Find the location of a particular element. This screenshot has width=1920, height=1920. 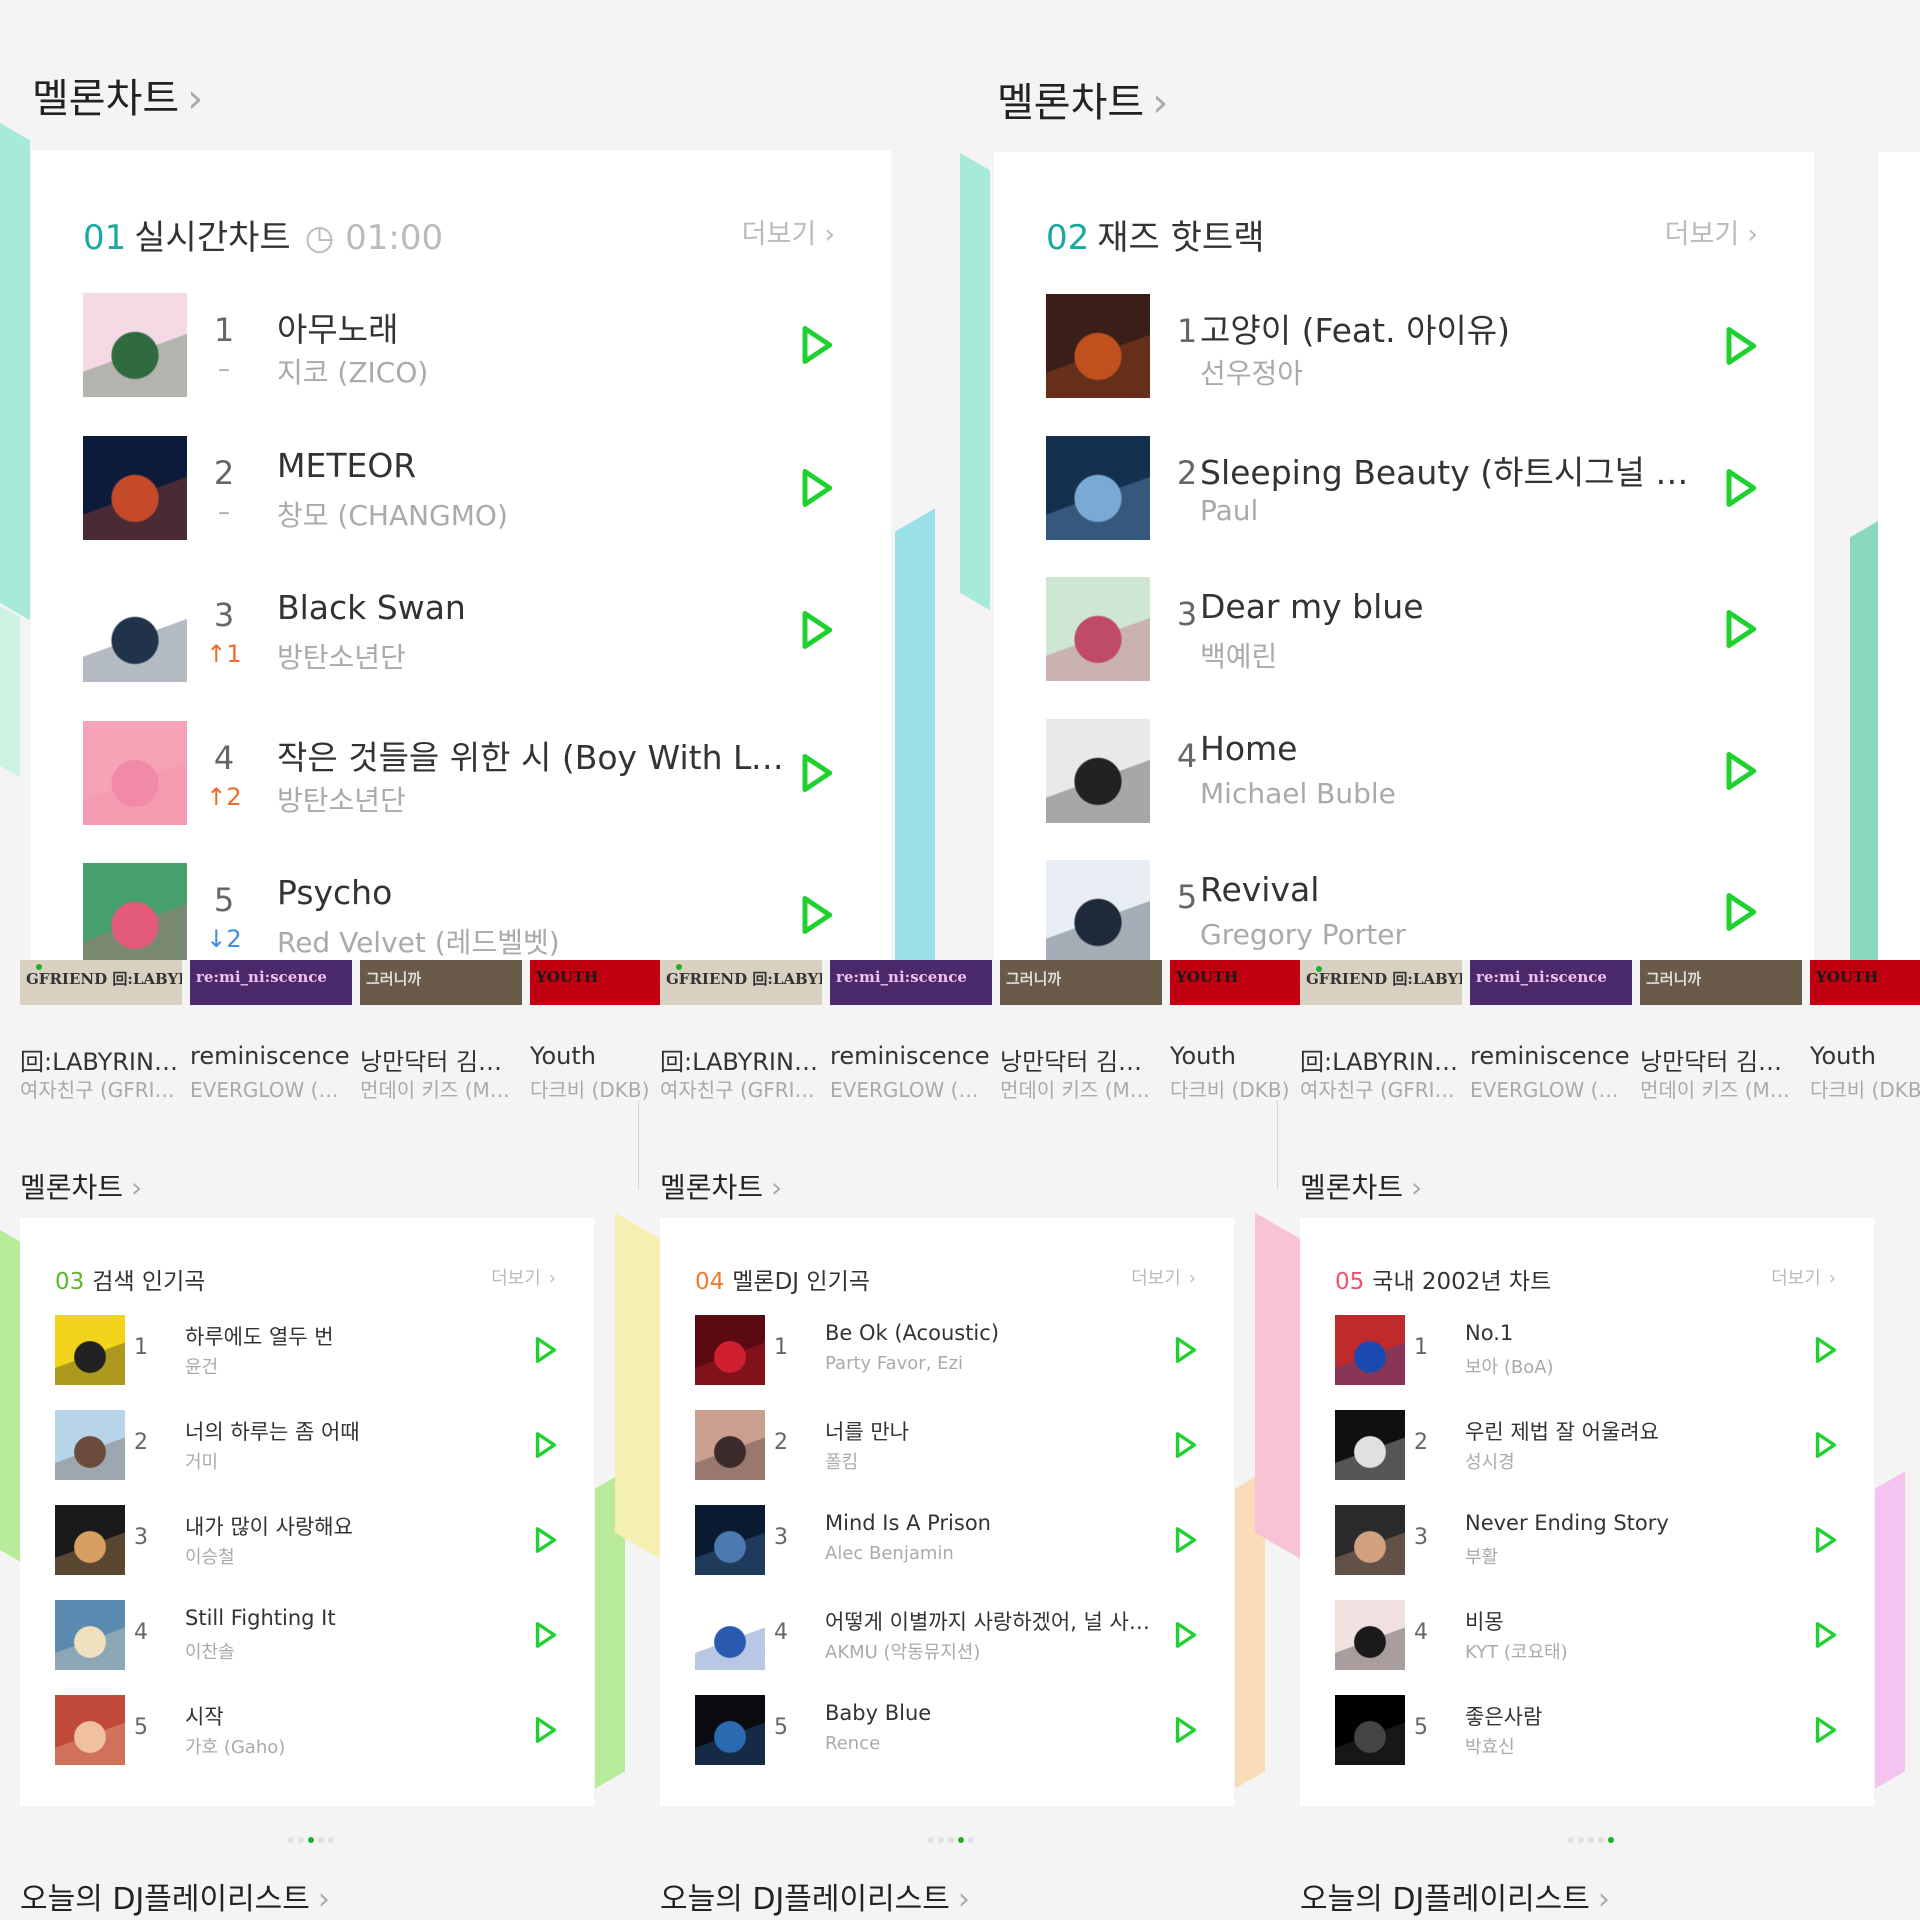

track-row: 2 너를 만나 폴킴 is located at coordinates (947, 1445).